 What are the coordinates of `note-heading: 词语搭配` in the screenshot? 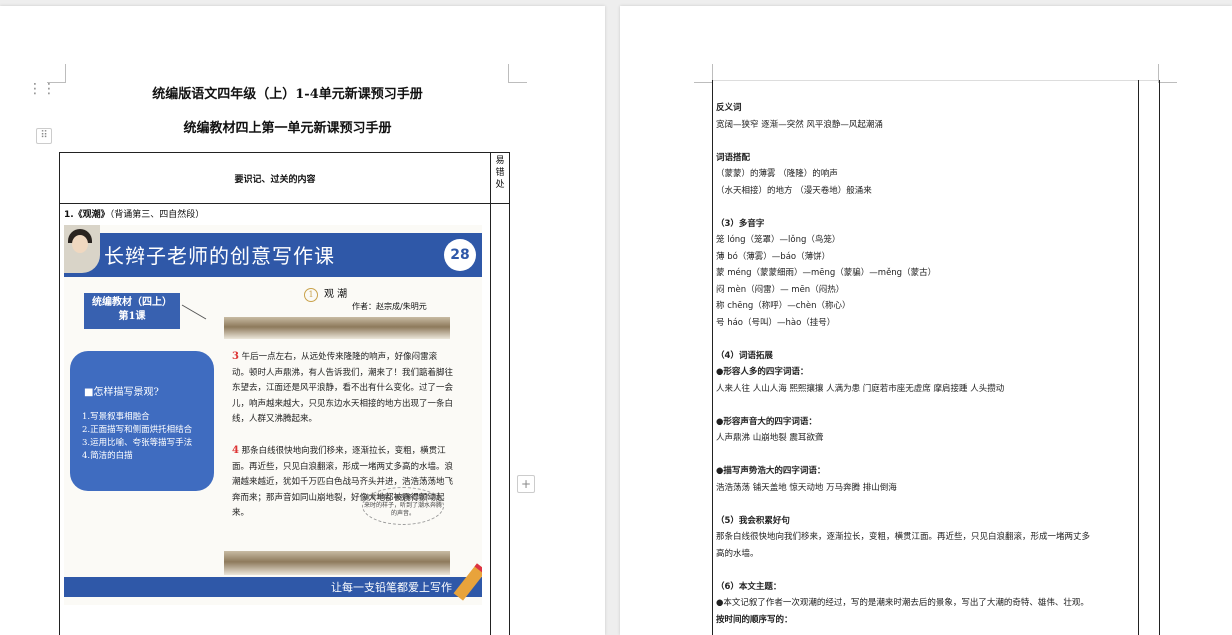 It's located at (733, 157).